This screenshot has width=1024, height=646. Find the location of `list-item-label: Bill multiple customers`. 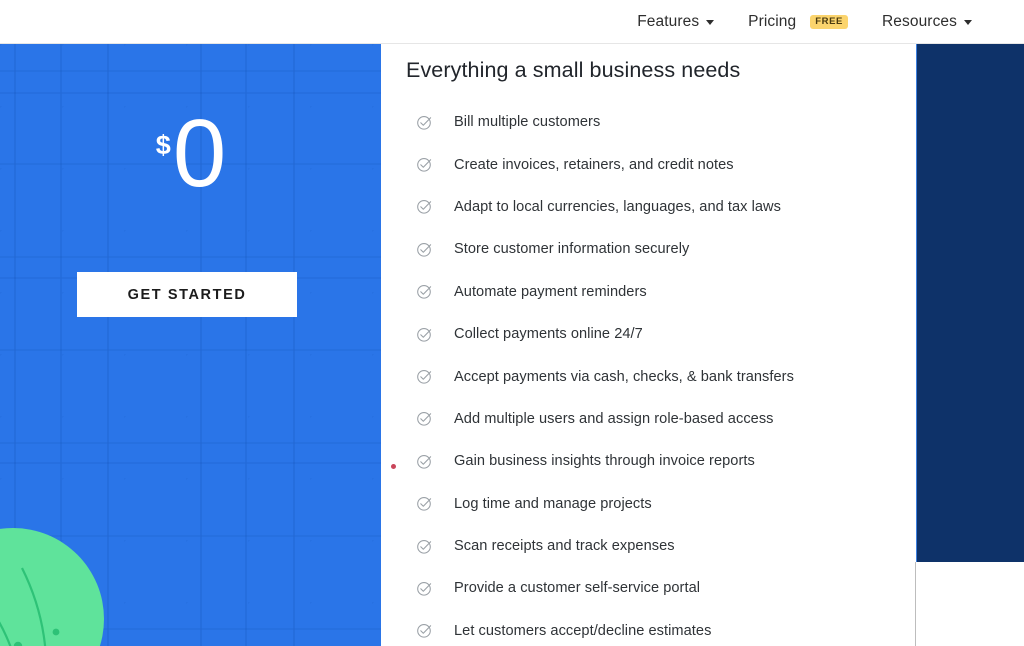

list-item-label: Bill multiple customers is located at coordinates (527, 122).